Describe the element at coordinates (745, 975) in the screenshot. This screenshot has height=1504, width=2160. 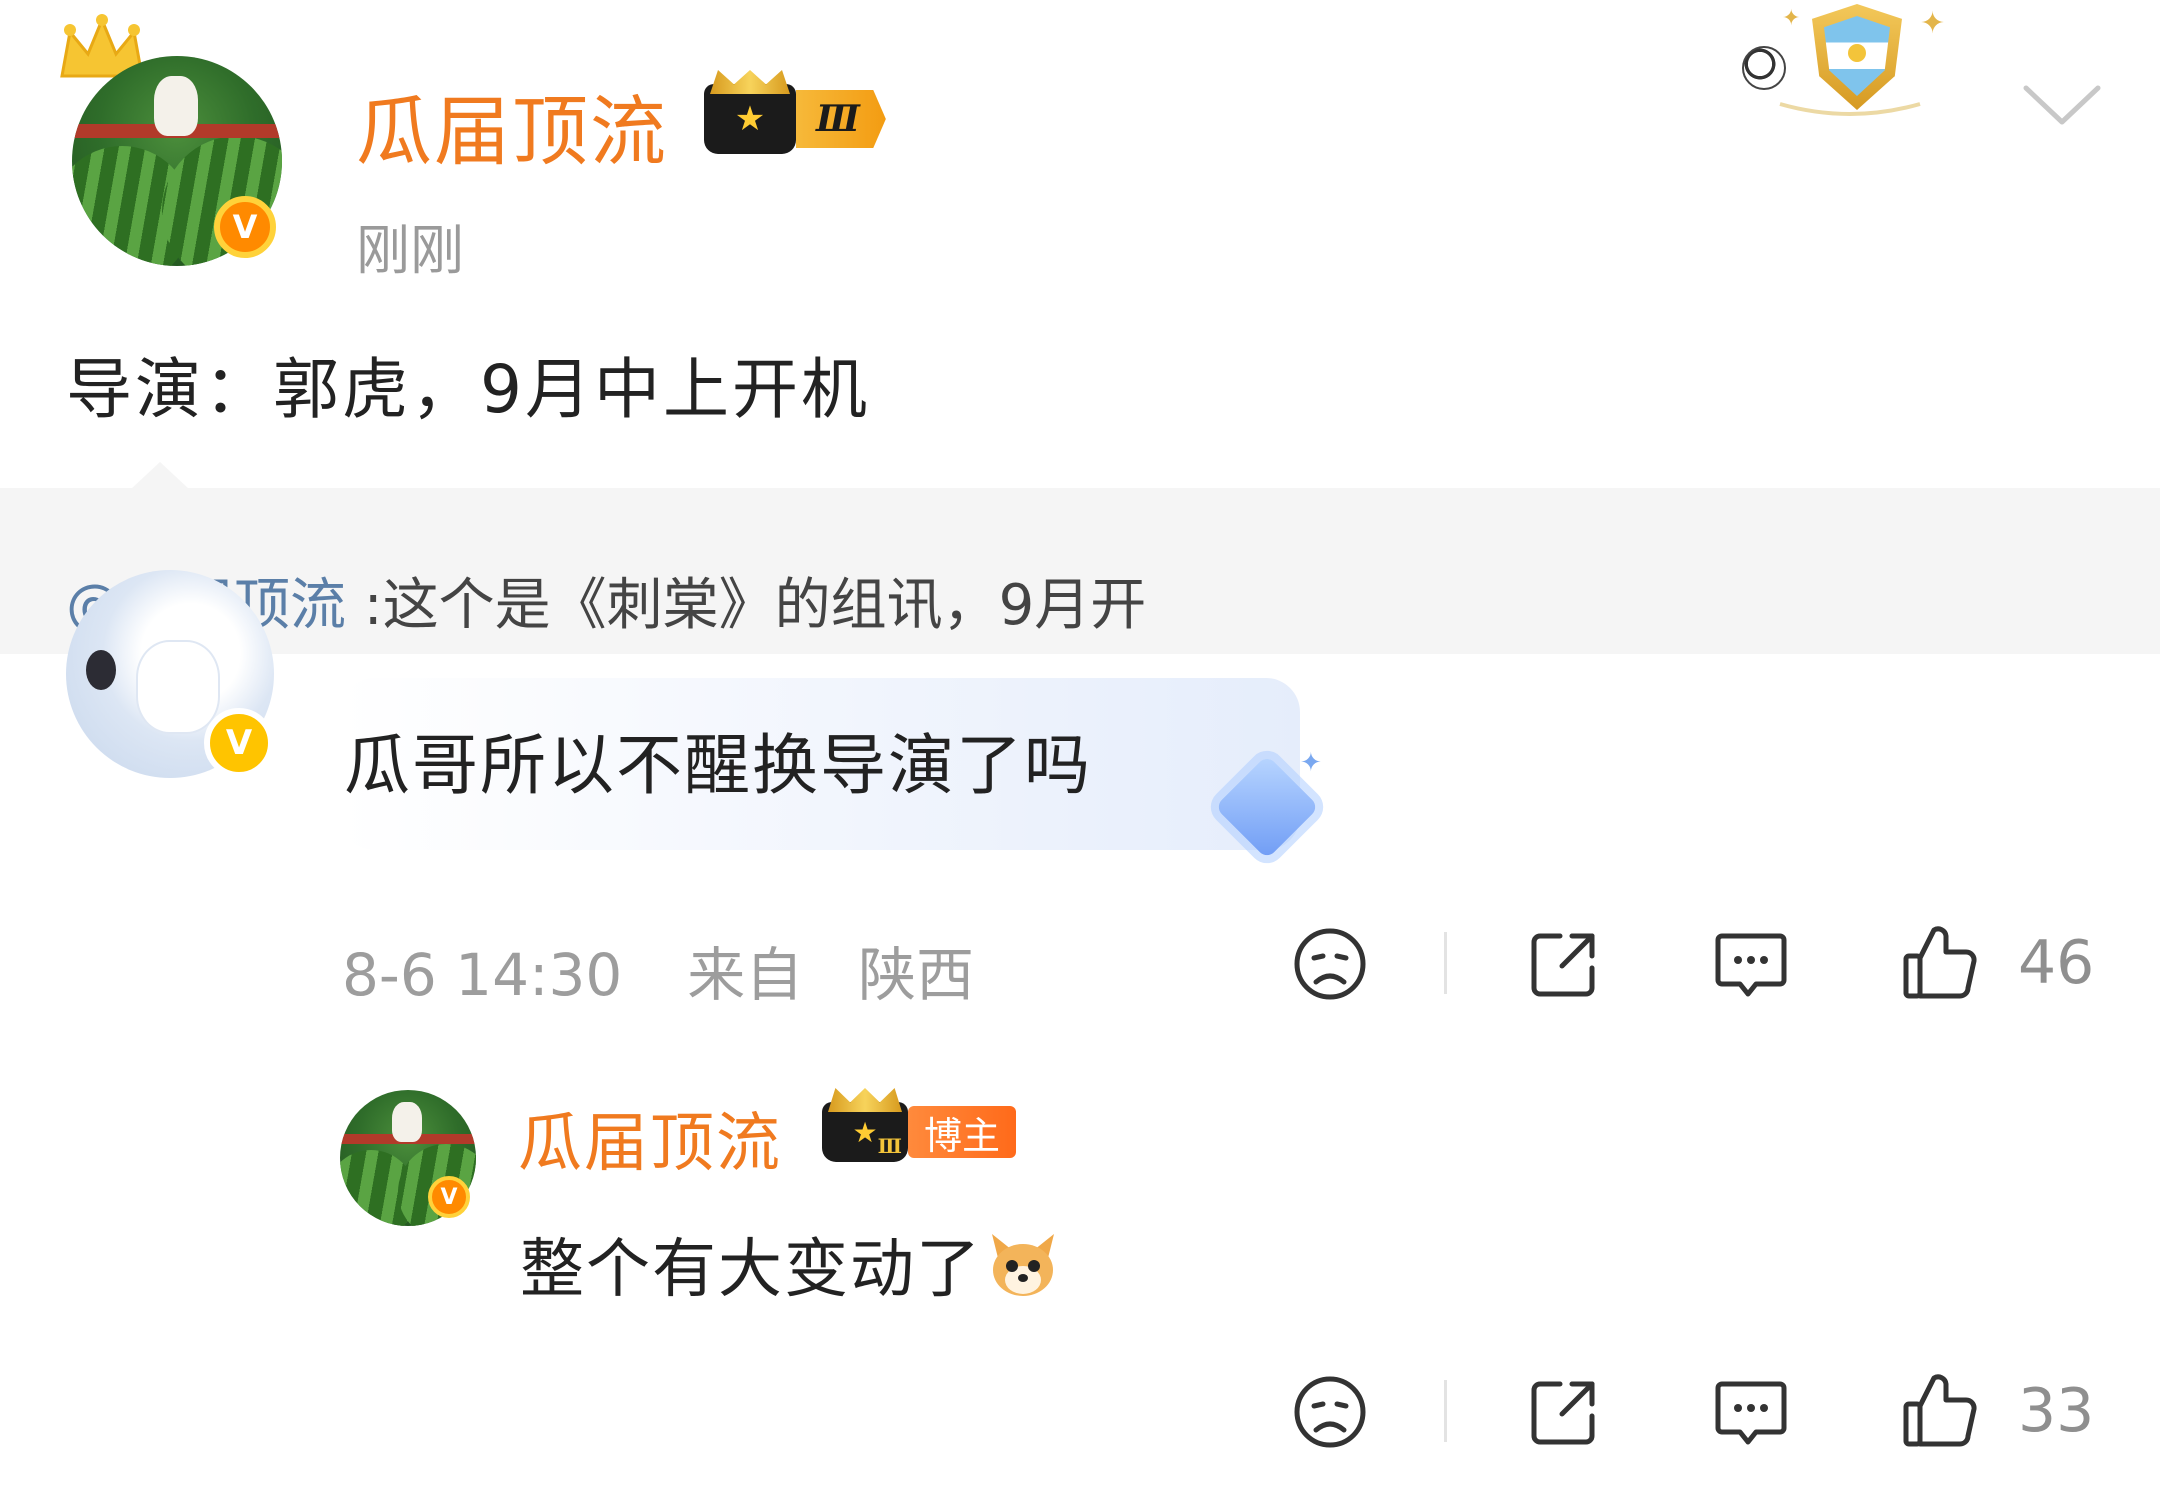
I see `from-label: 来自` at that location.